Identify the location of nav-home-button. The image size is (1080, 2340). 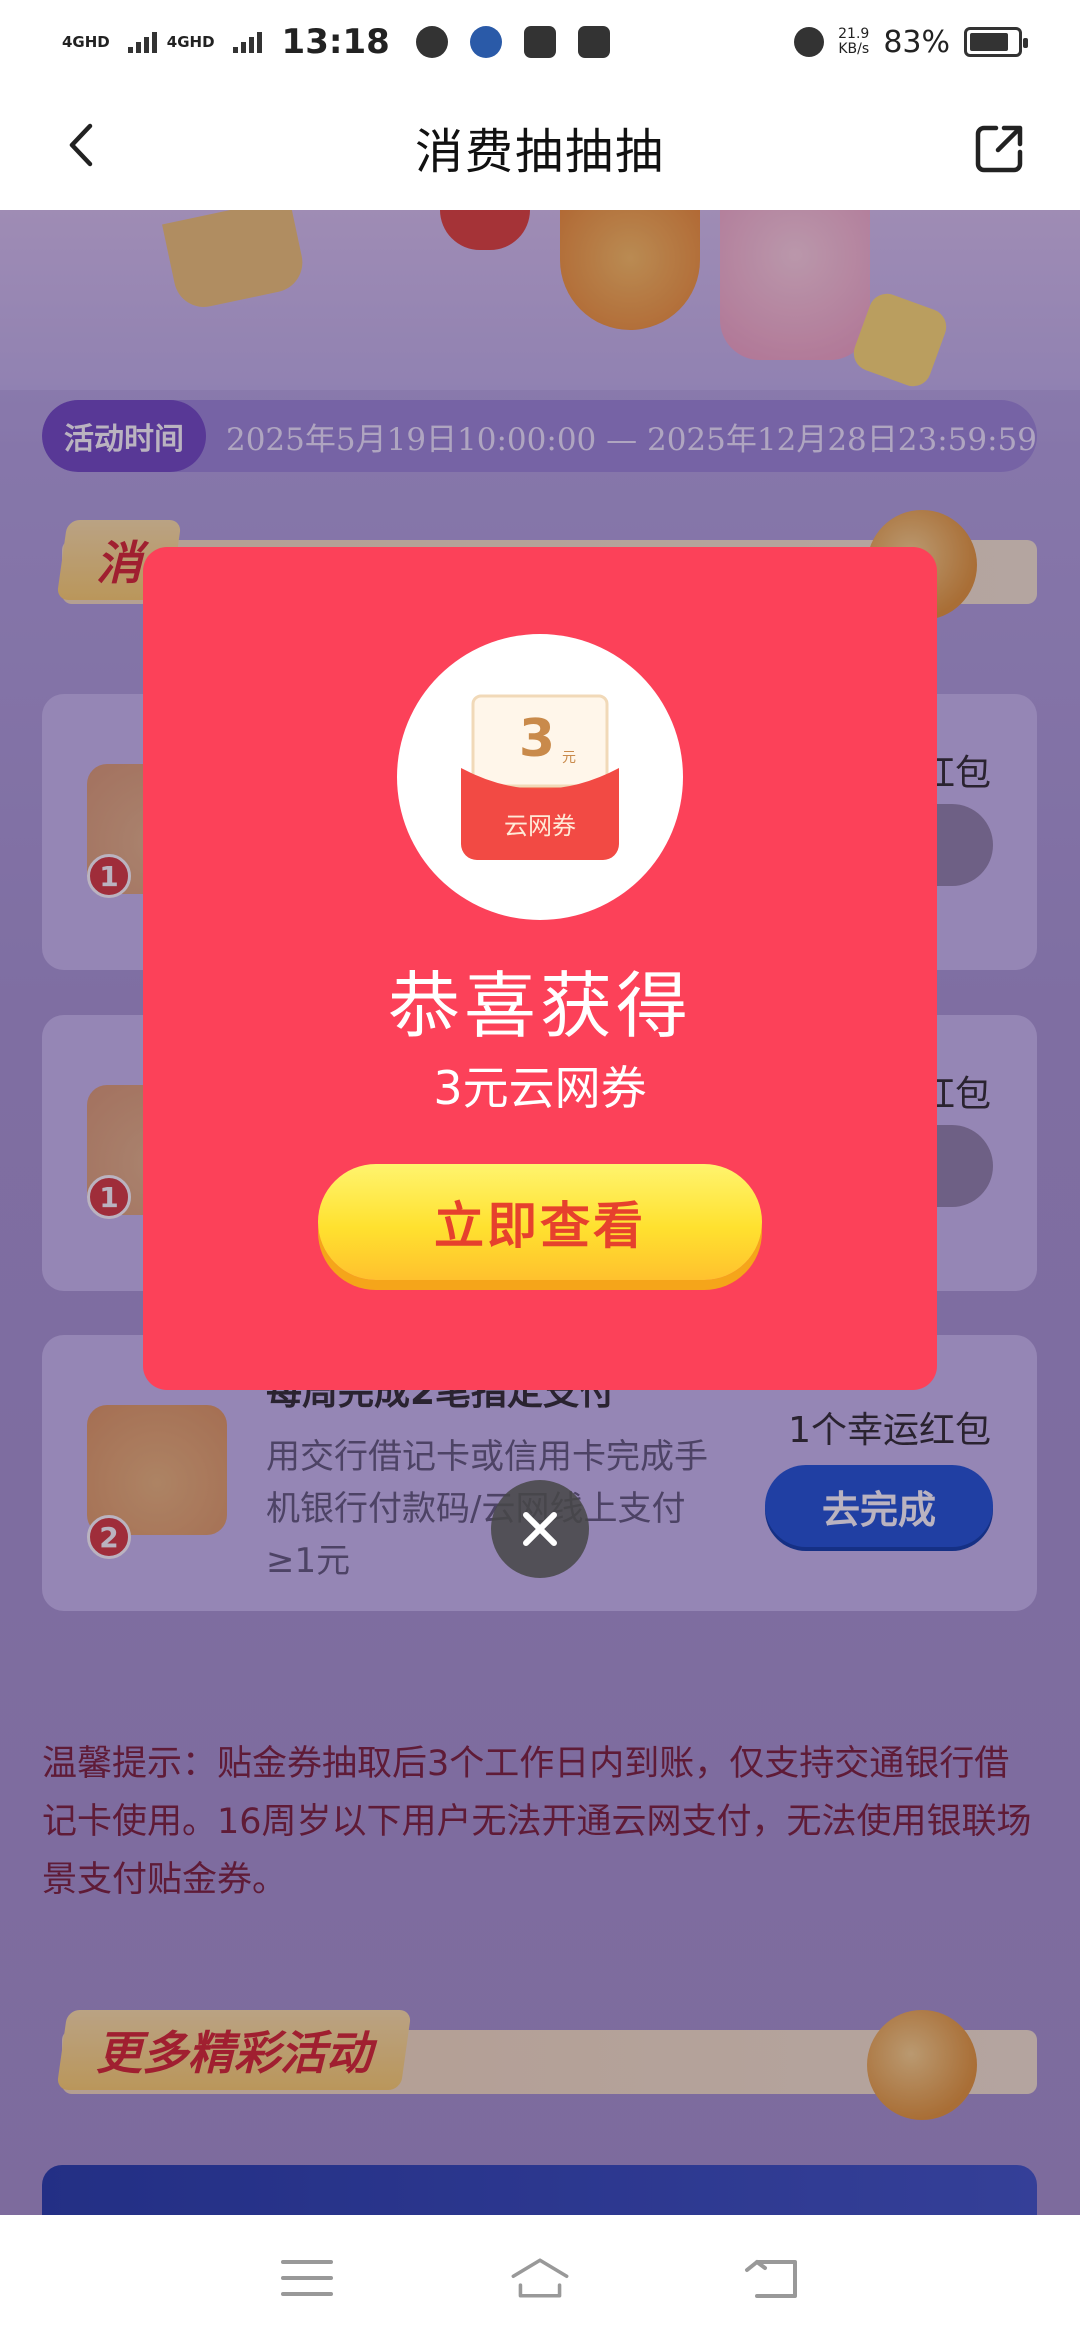
(540, 2278).